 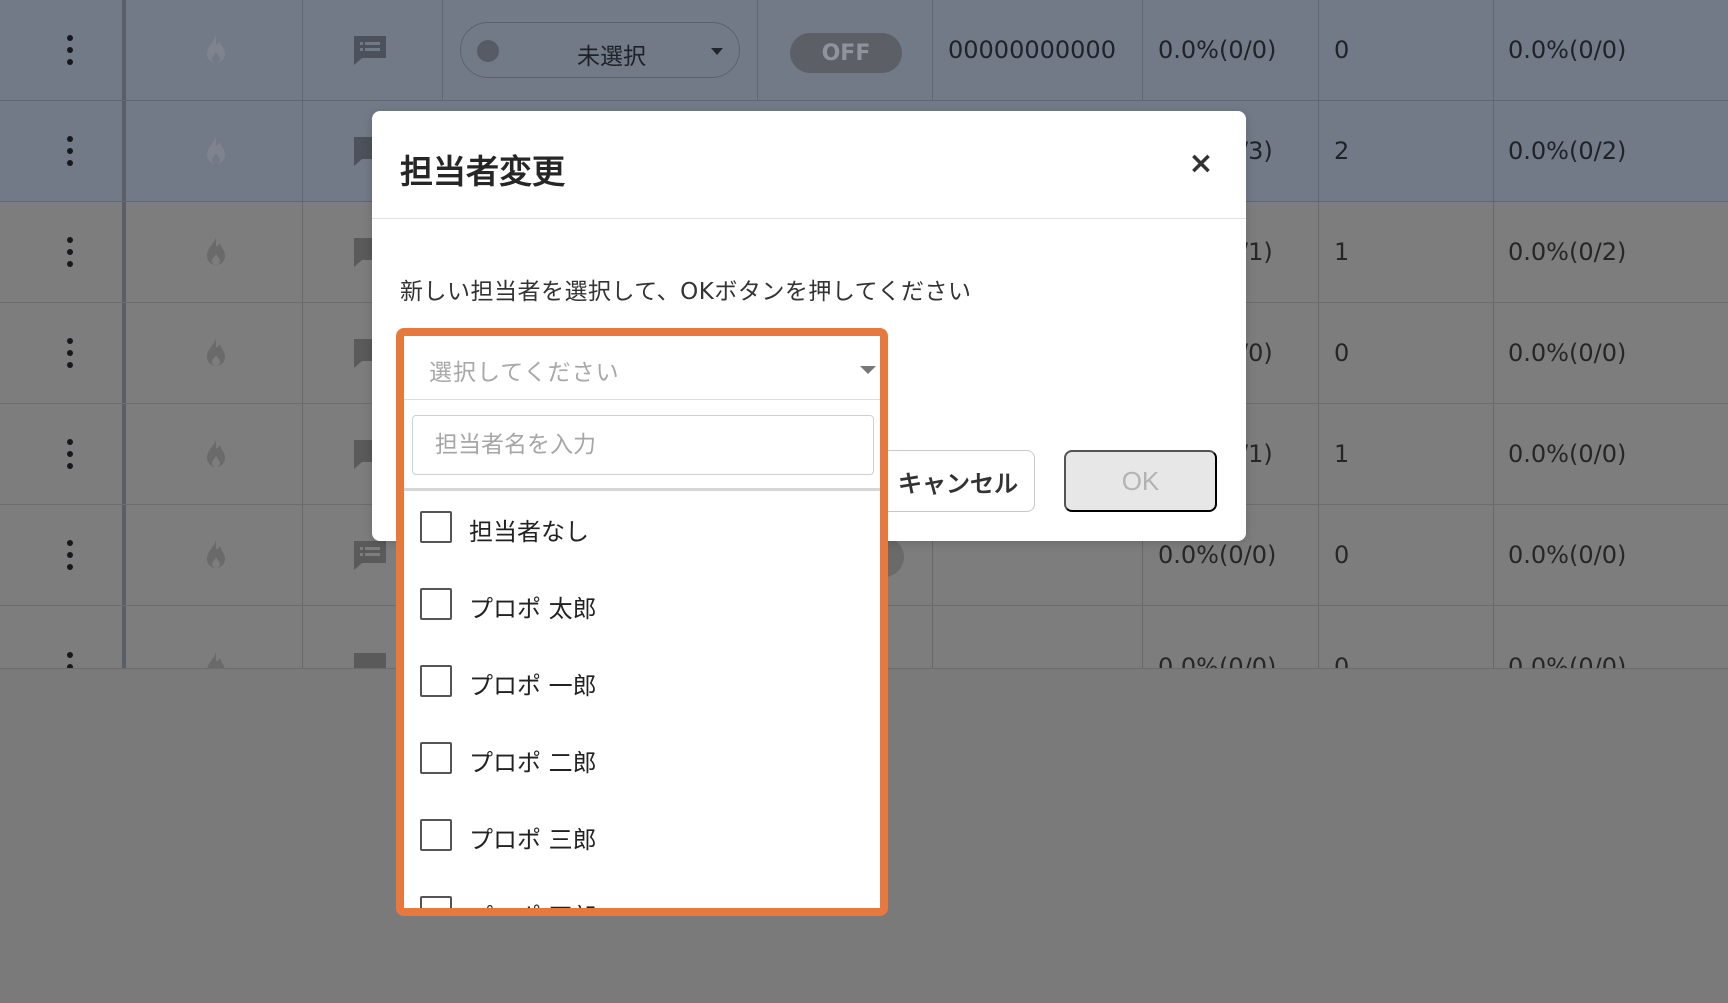 I want to click on owner-search-input, so click(x=643, y=445).